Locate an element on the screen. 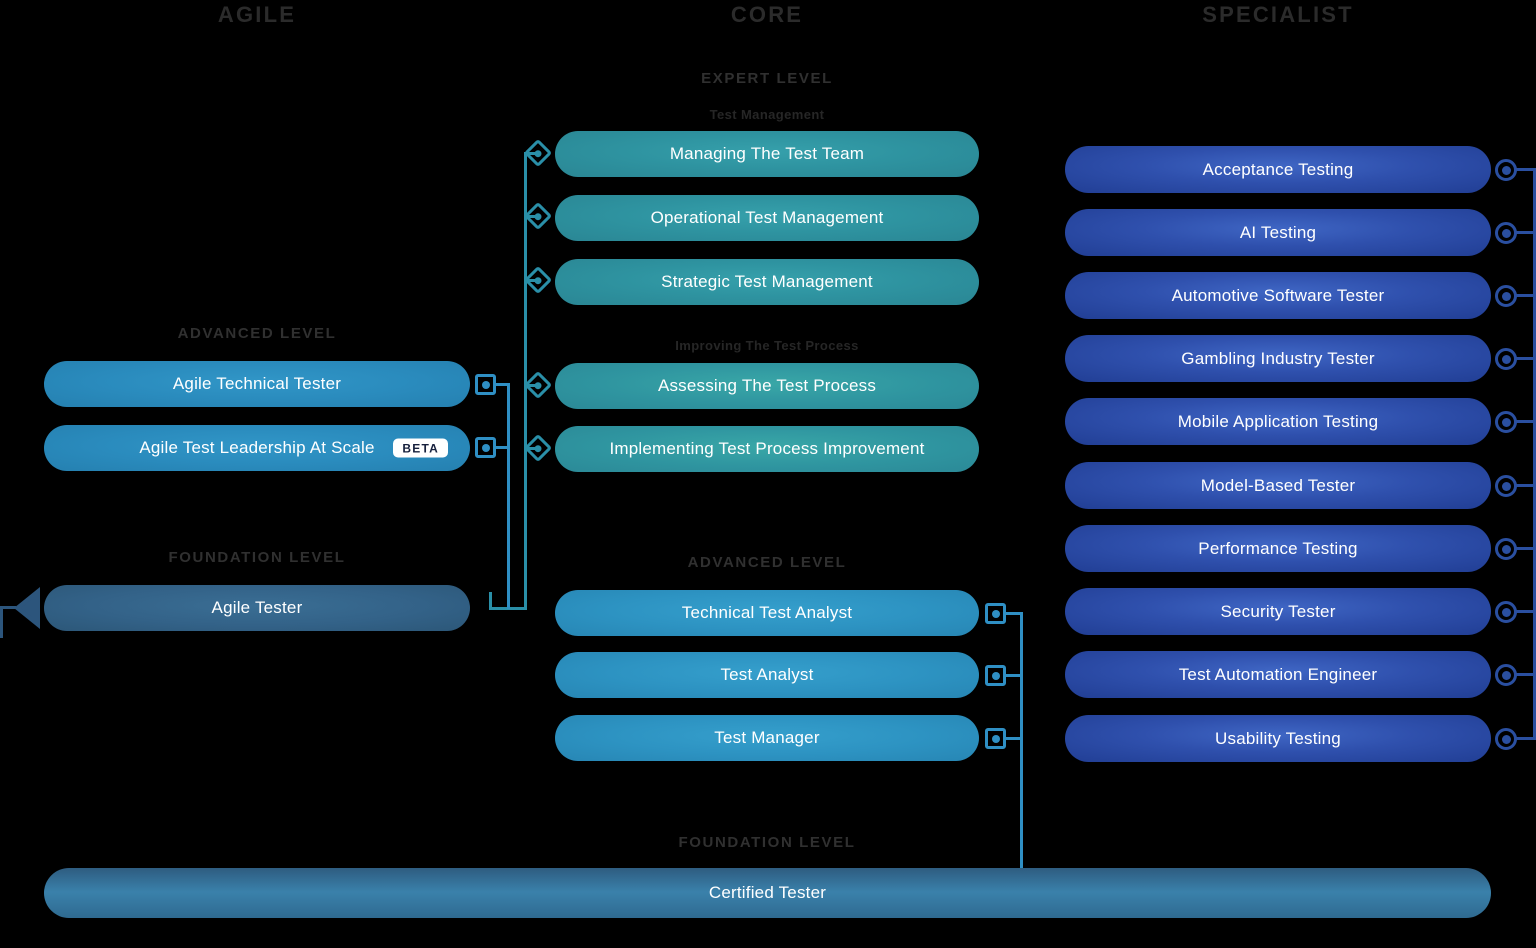 This screenshot has width=1536, height=948. pill-label: Agile Tester is located at coordinates (257, 607).